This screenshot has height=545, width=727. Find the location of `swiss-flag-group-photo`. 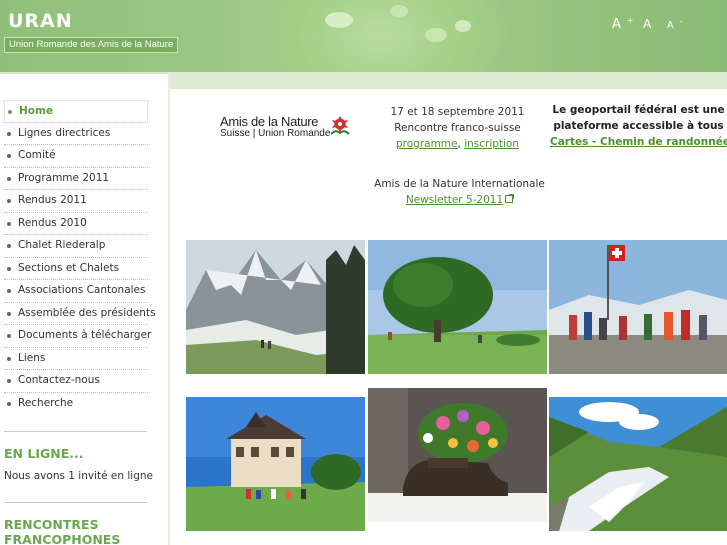

swiss-flag-group-photo is located at coordinates (638, 307).